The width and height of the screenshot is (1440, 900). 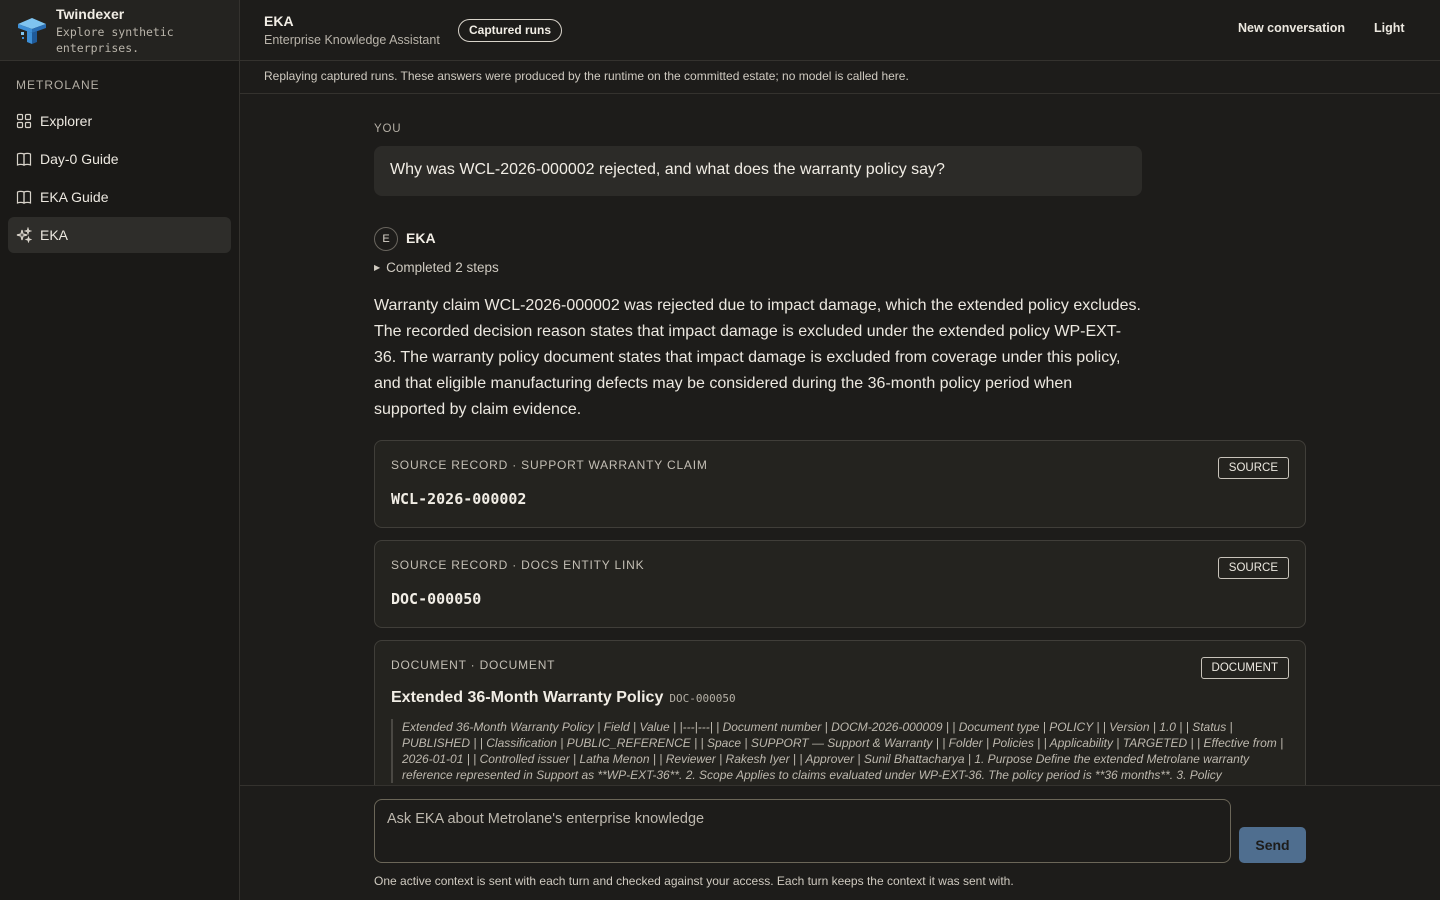 What do you see at coordinates (386, 239) in the screenshot?
I see `assistant-avatar: E` at bounding box center [386, 239].